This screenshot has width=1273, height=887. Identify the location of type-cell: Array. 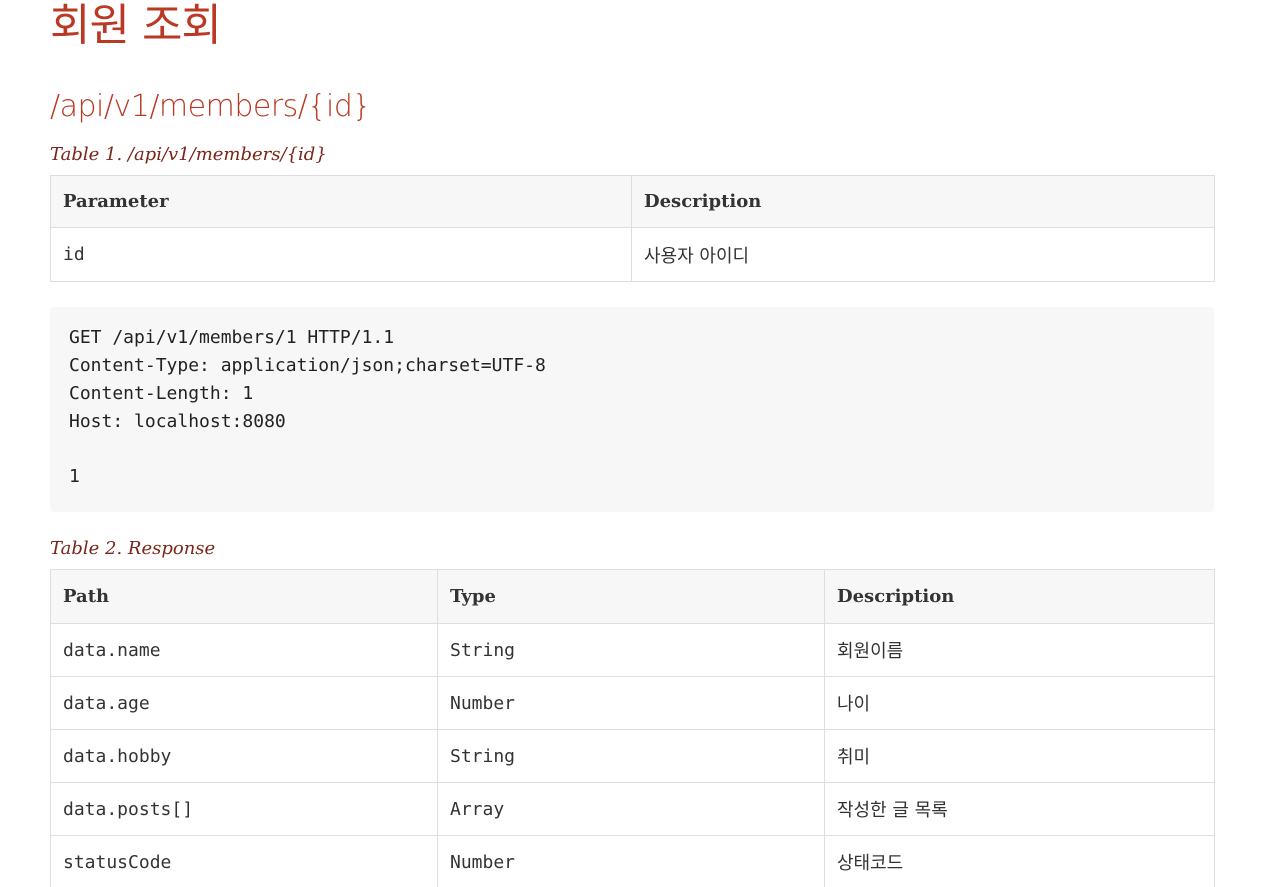
(631, 809).